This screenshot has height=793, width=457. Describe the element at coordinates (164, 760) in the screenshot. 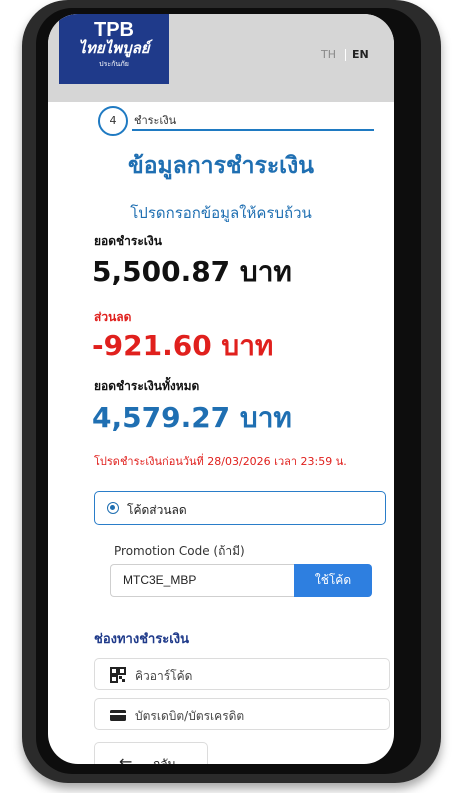

I see `back-button-label: กลับ` at that location.